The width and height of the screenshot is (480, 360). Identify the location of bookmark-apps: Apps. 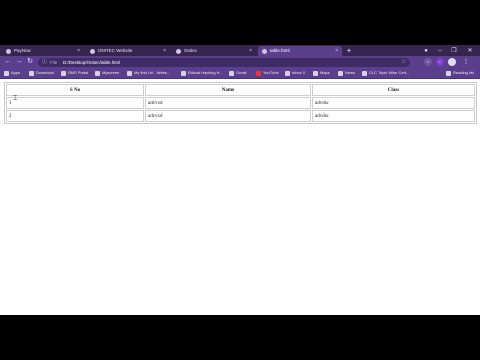
(12, 73).